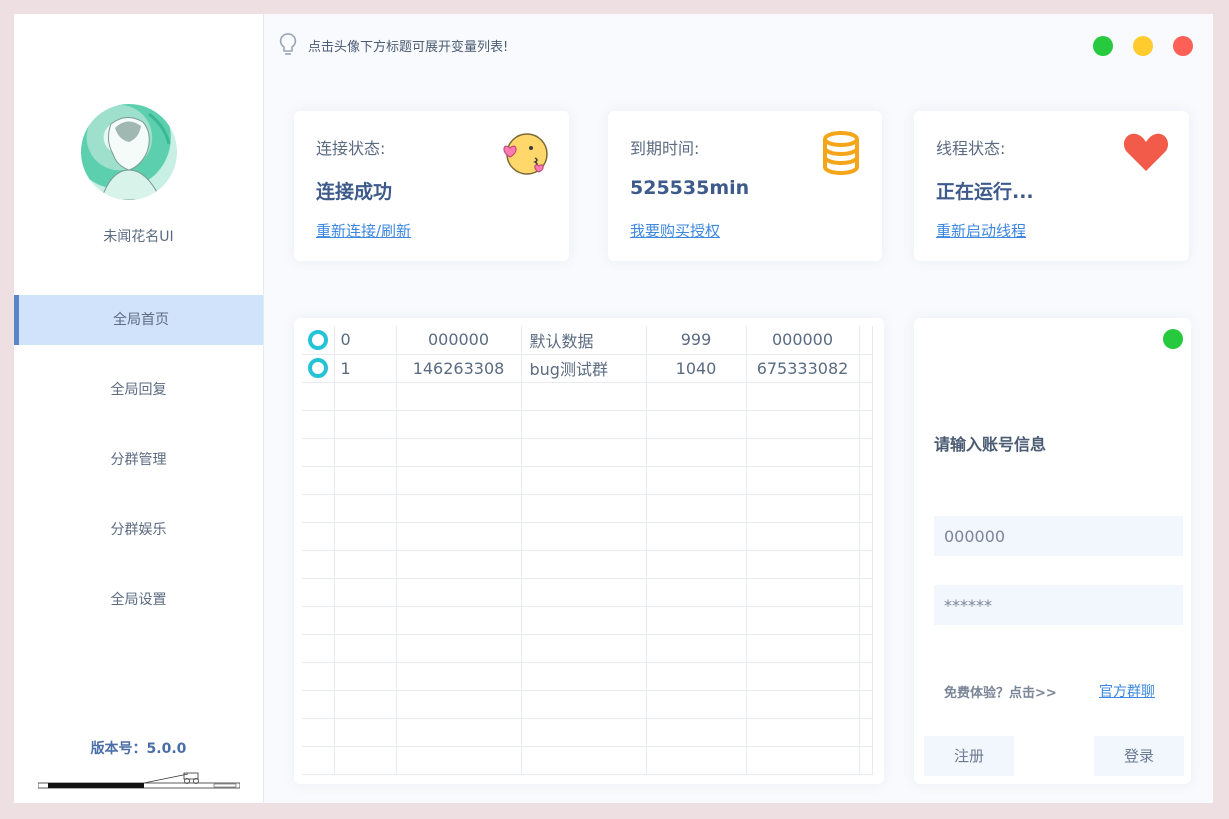 The image size is (1229, 819). What do you see at coordinates (690, 188) in the screenshot?
I see `card-value: 525535min` at bounding box center [690, 188].